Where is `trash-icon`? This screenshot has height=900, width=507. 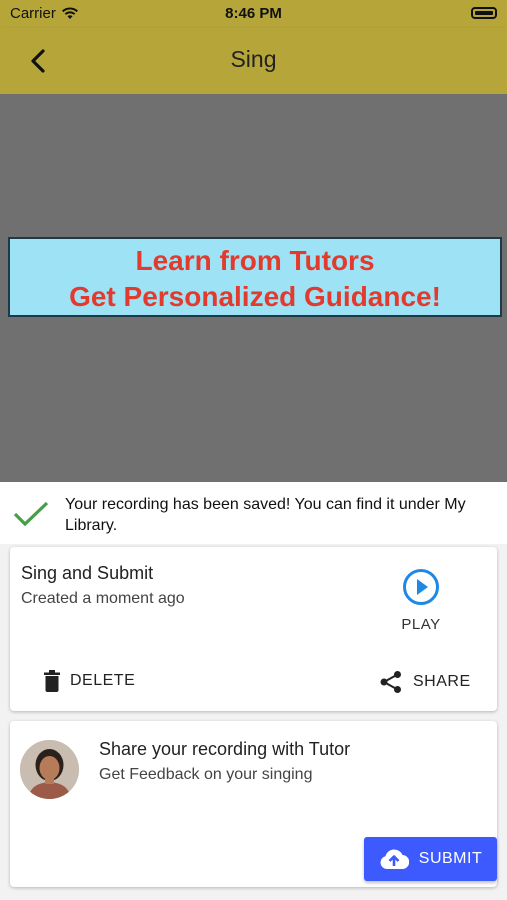 trash-icon is located at coordinates (52, 681).